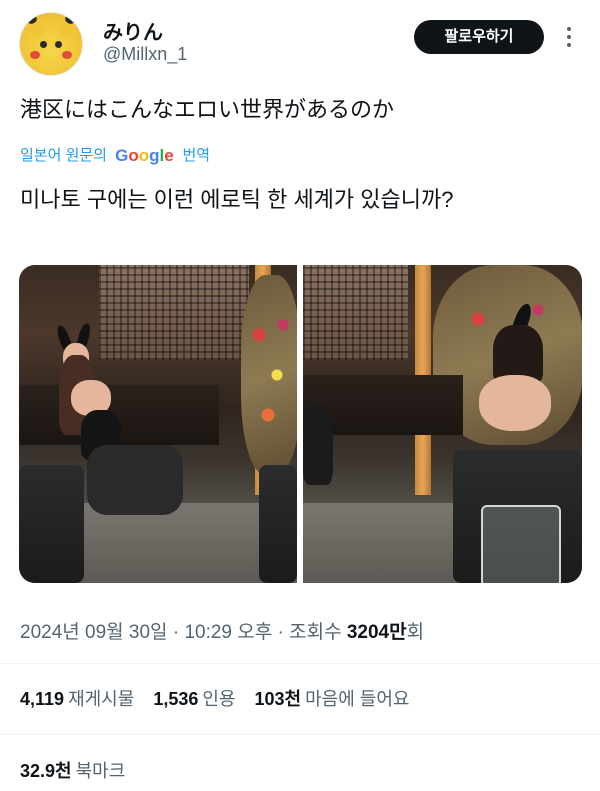  I want to click on author-display-name: みりん, so click(133, 30).